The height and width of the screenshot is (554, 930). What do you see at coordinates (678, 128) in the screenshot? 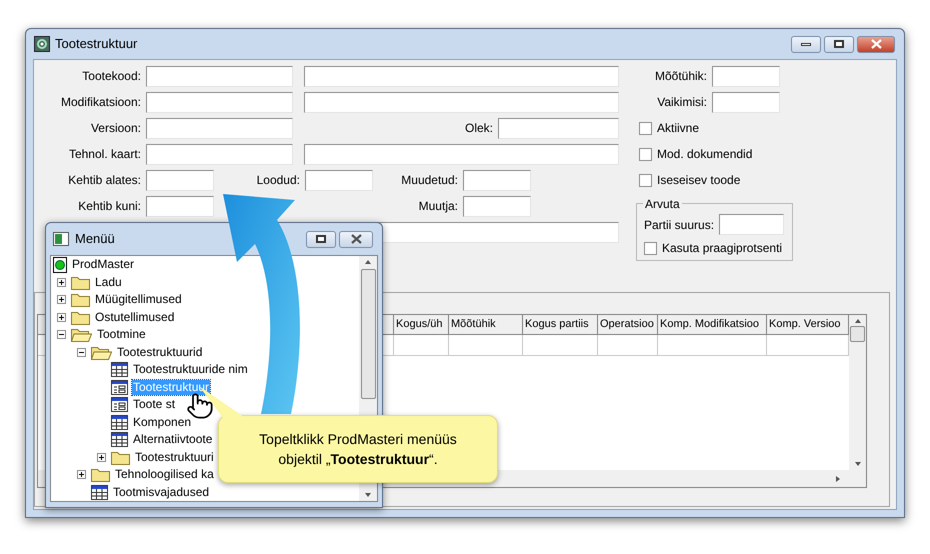
I see `checkbox-label: Aktiivne` at bounding box center [678, 128].